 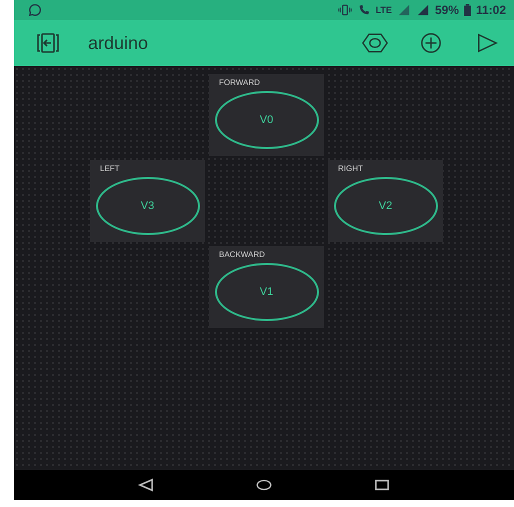 I want to click on button-widget: LEFT V3, so click(x=147, y=201).